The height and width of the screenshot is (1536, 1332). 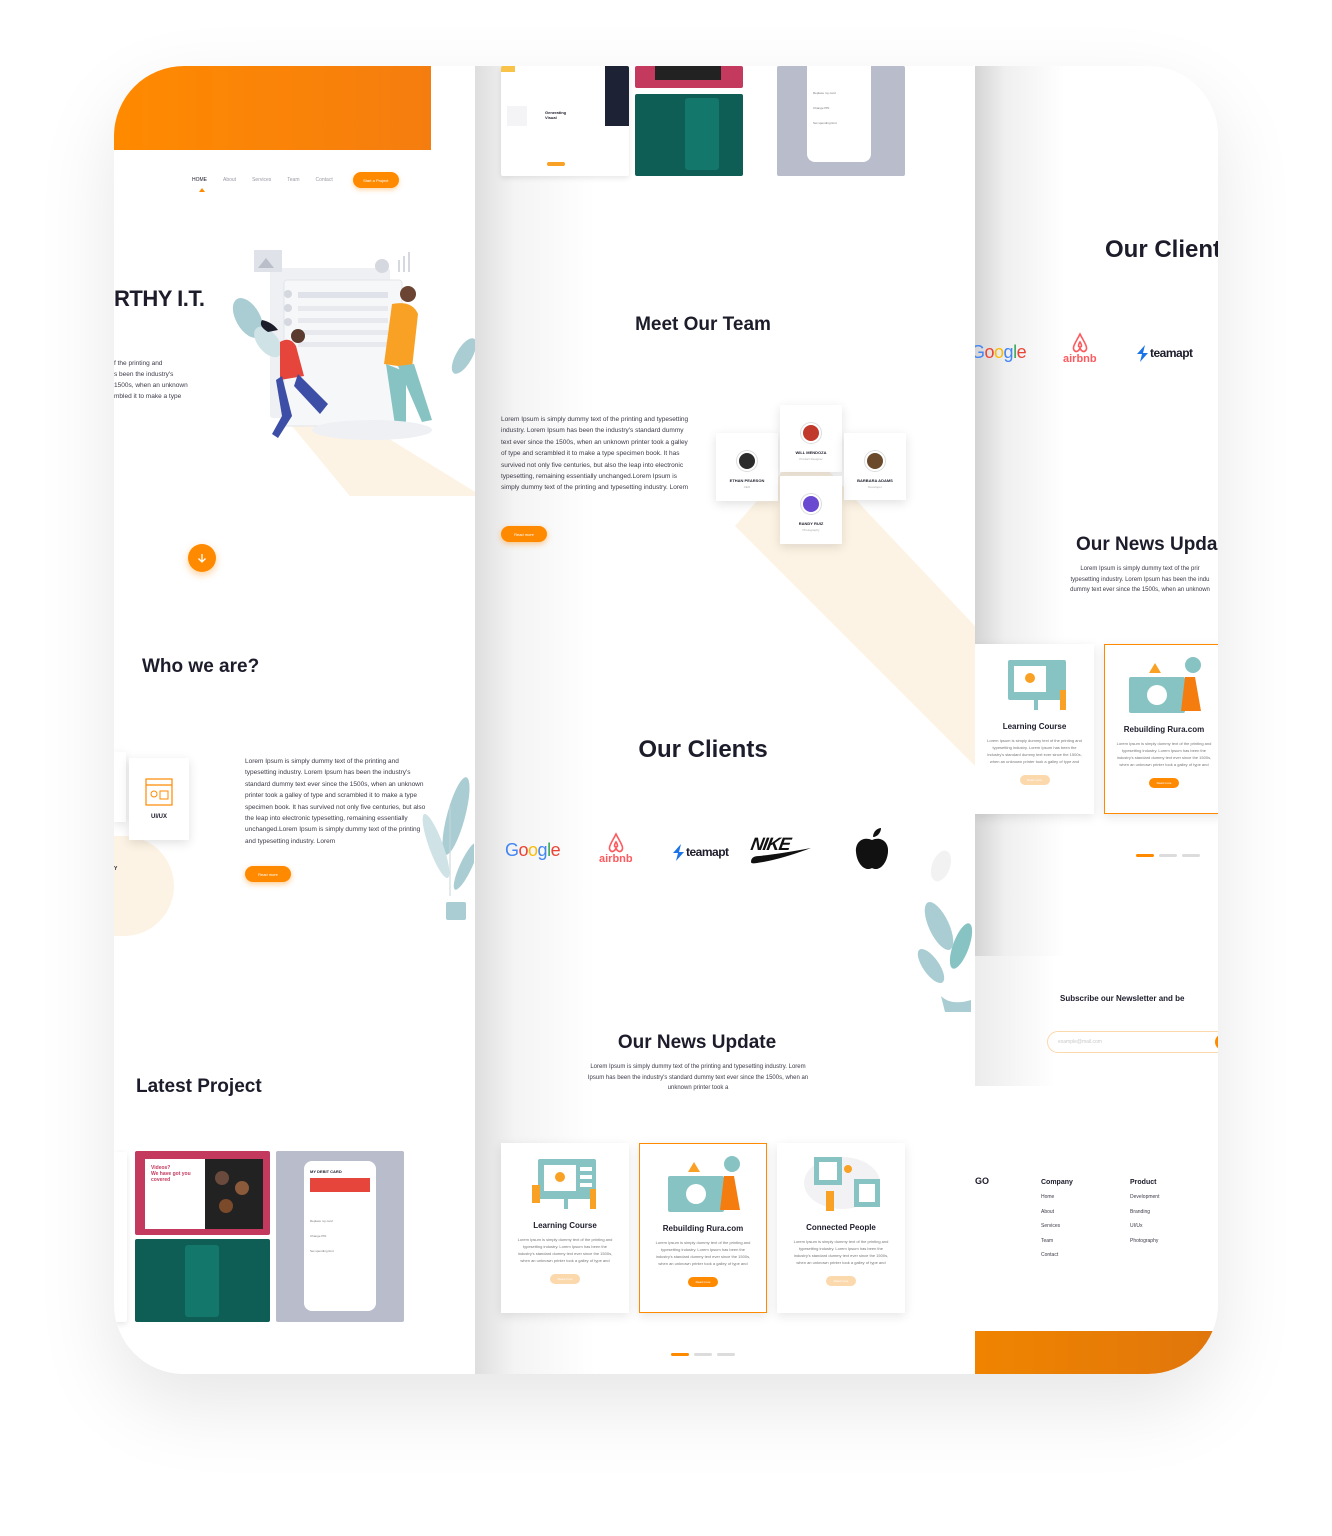 I want to click on project-tile-video-top, so click(x=689, y=77).